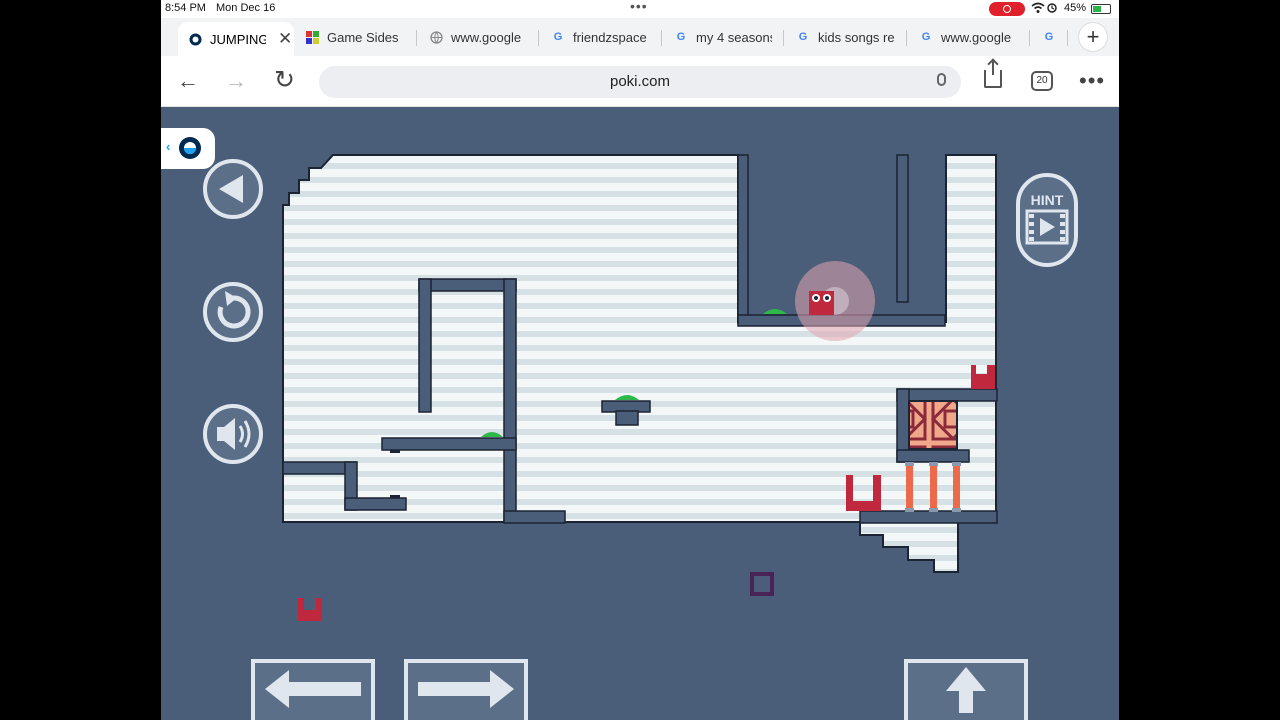 This screenshot has height=720, width=1280. I want to click on sound-button, so click(233, 434).